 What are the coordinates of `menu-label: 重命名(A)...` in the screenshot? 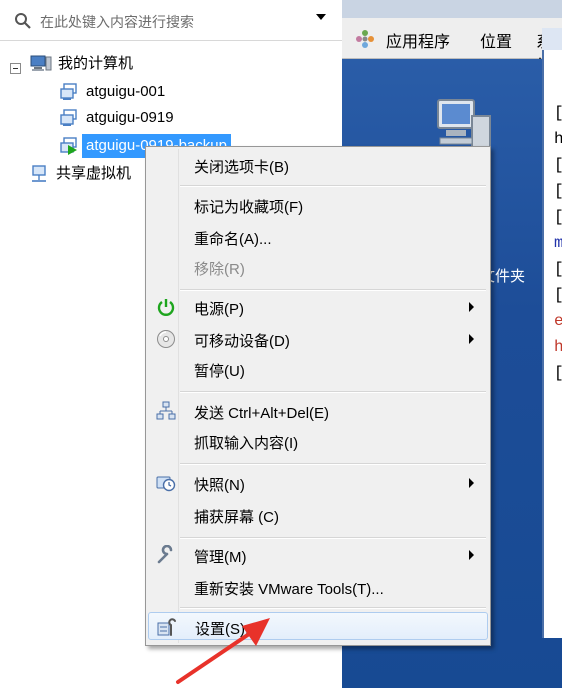 It's located at (233, 239).